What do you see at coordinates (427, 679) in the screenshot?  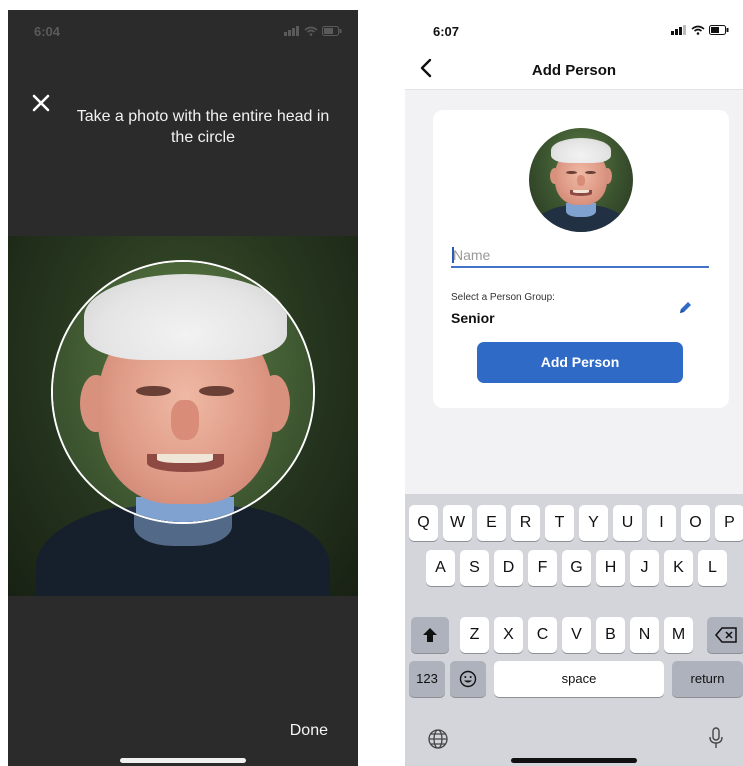 I see `numbers-key: 123` at bounding box center [427, 679].